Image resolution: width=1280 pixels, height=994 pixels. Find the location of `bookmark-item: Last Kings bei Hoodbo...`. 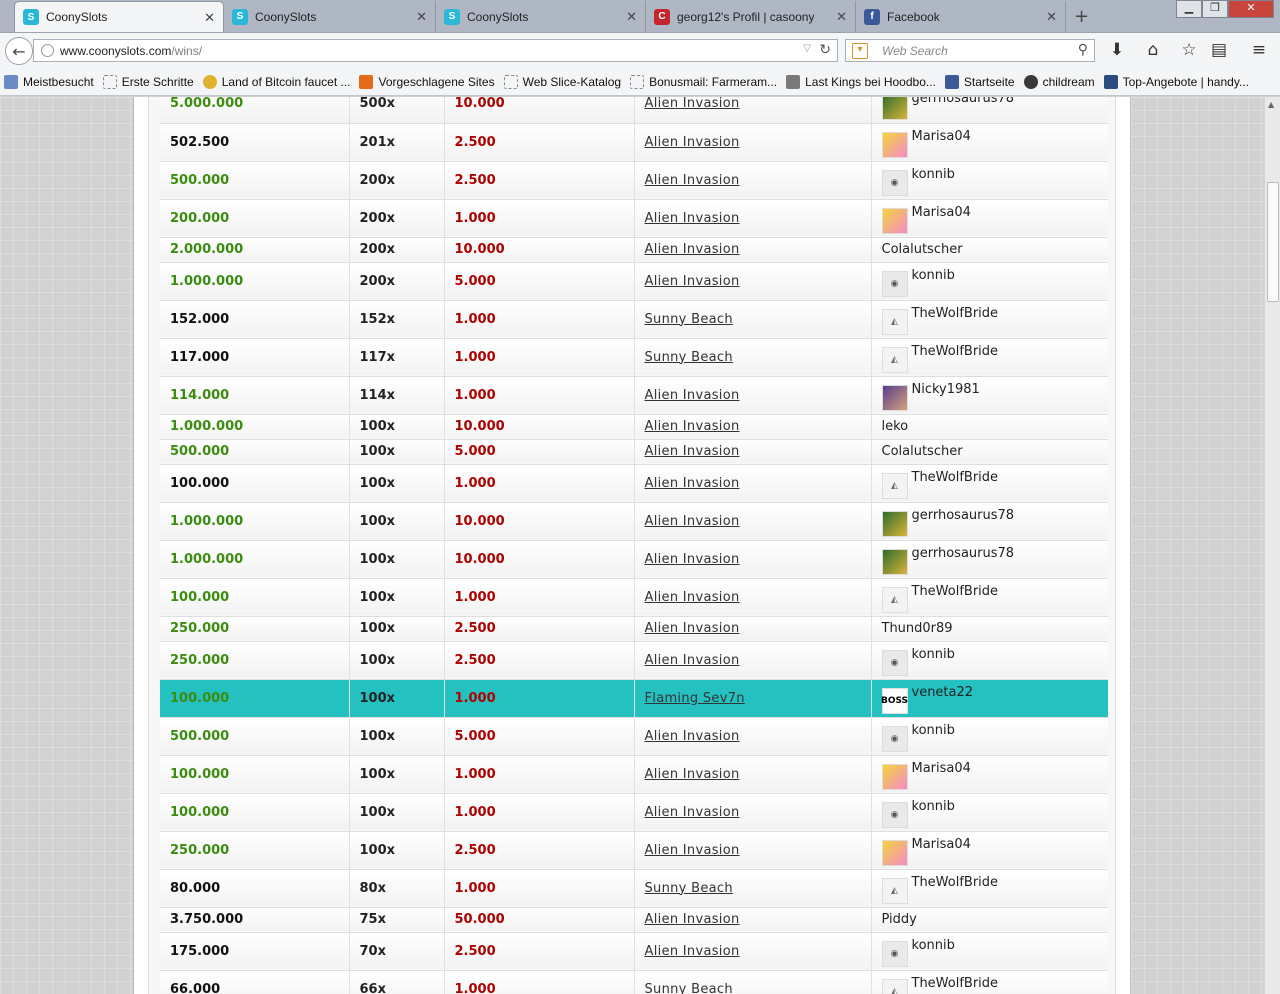

bookmark-item: Last Kings bei Hoodbo... is located at coordinates (861, 81).